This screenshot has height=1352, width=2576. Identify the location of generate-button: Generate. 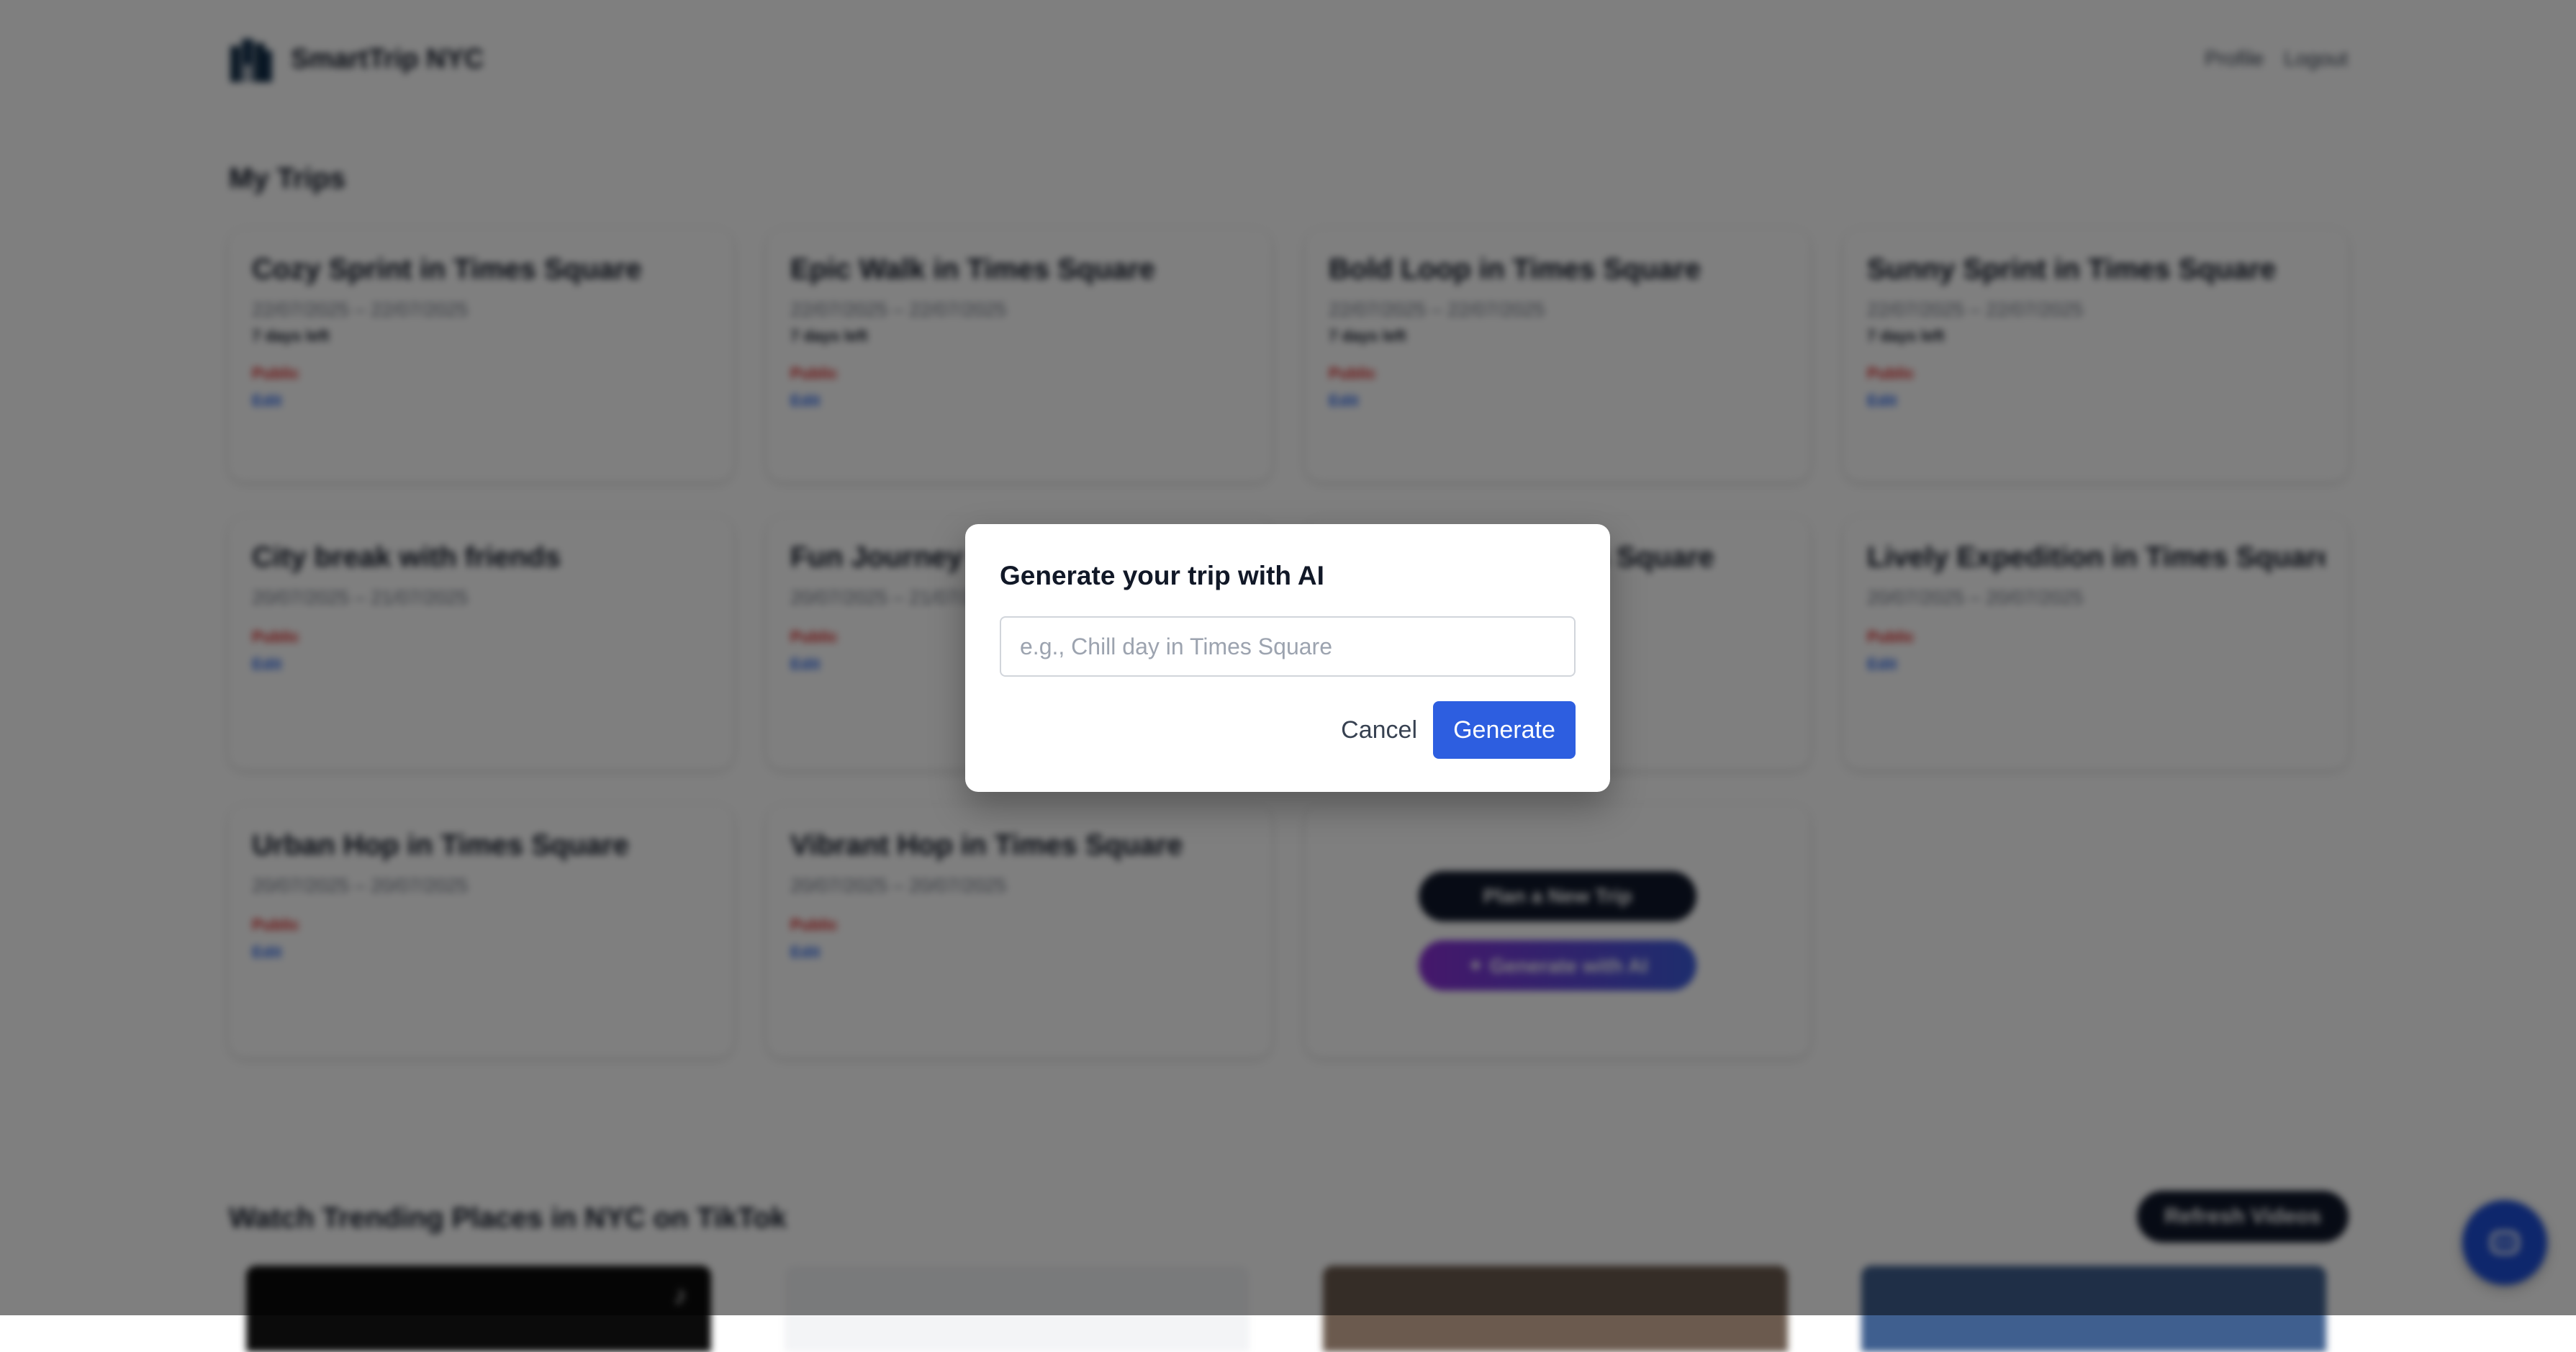
(1504, 730).